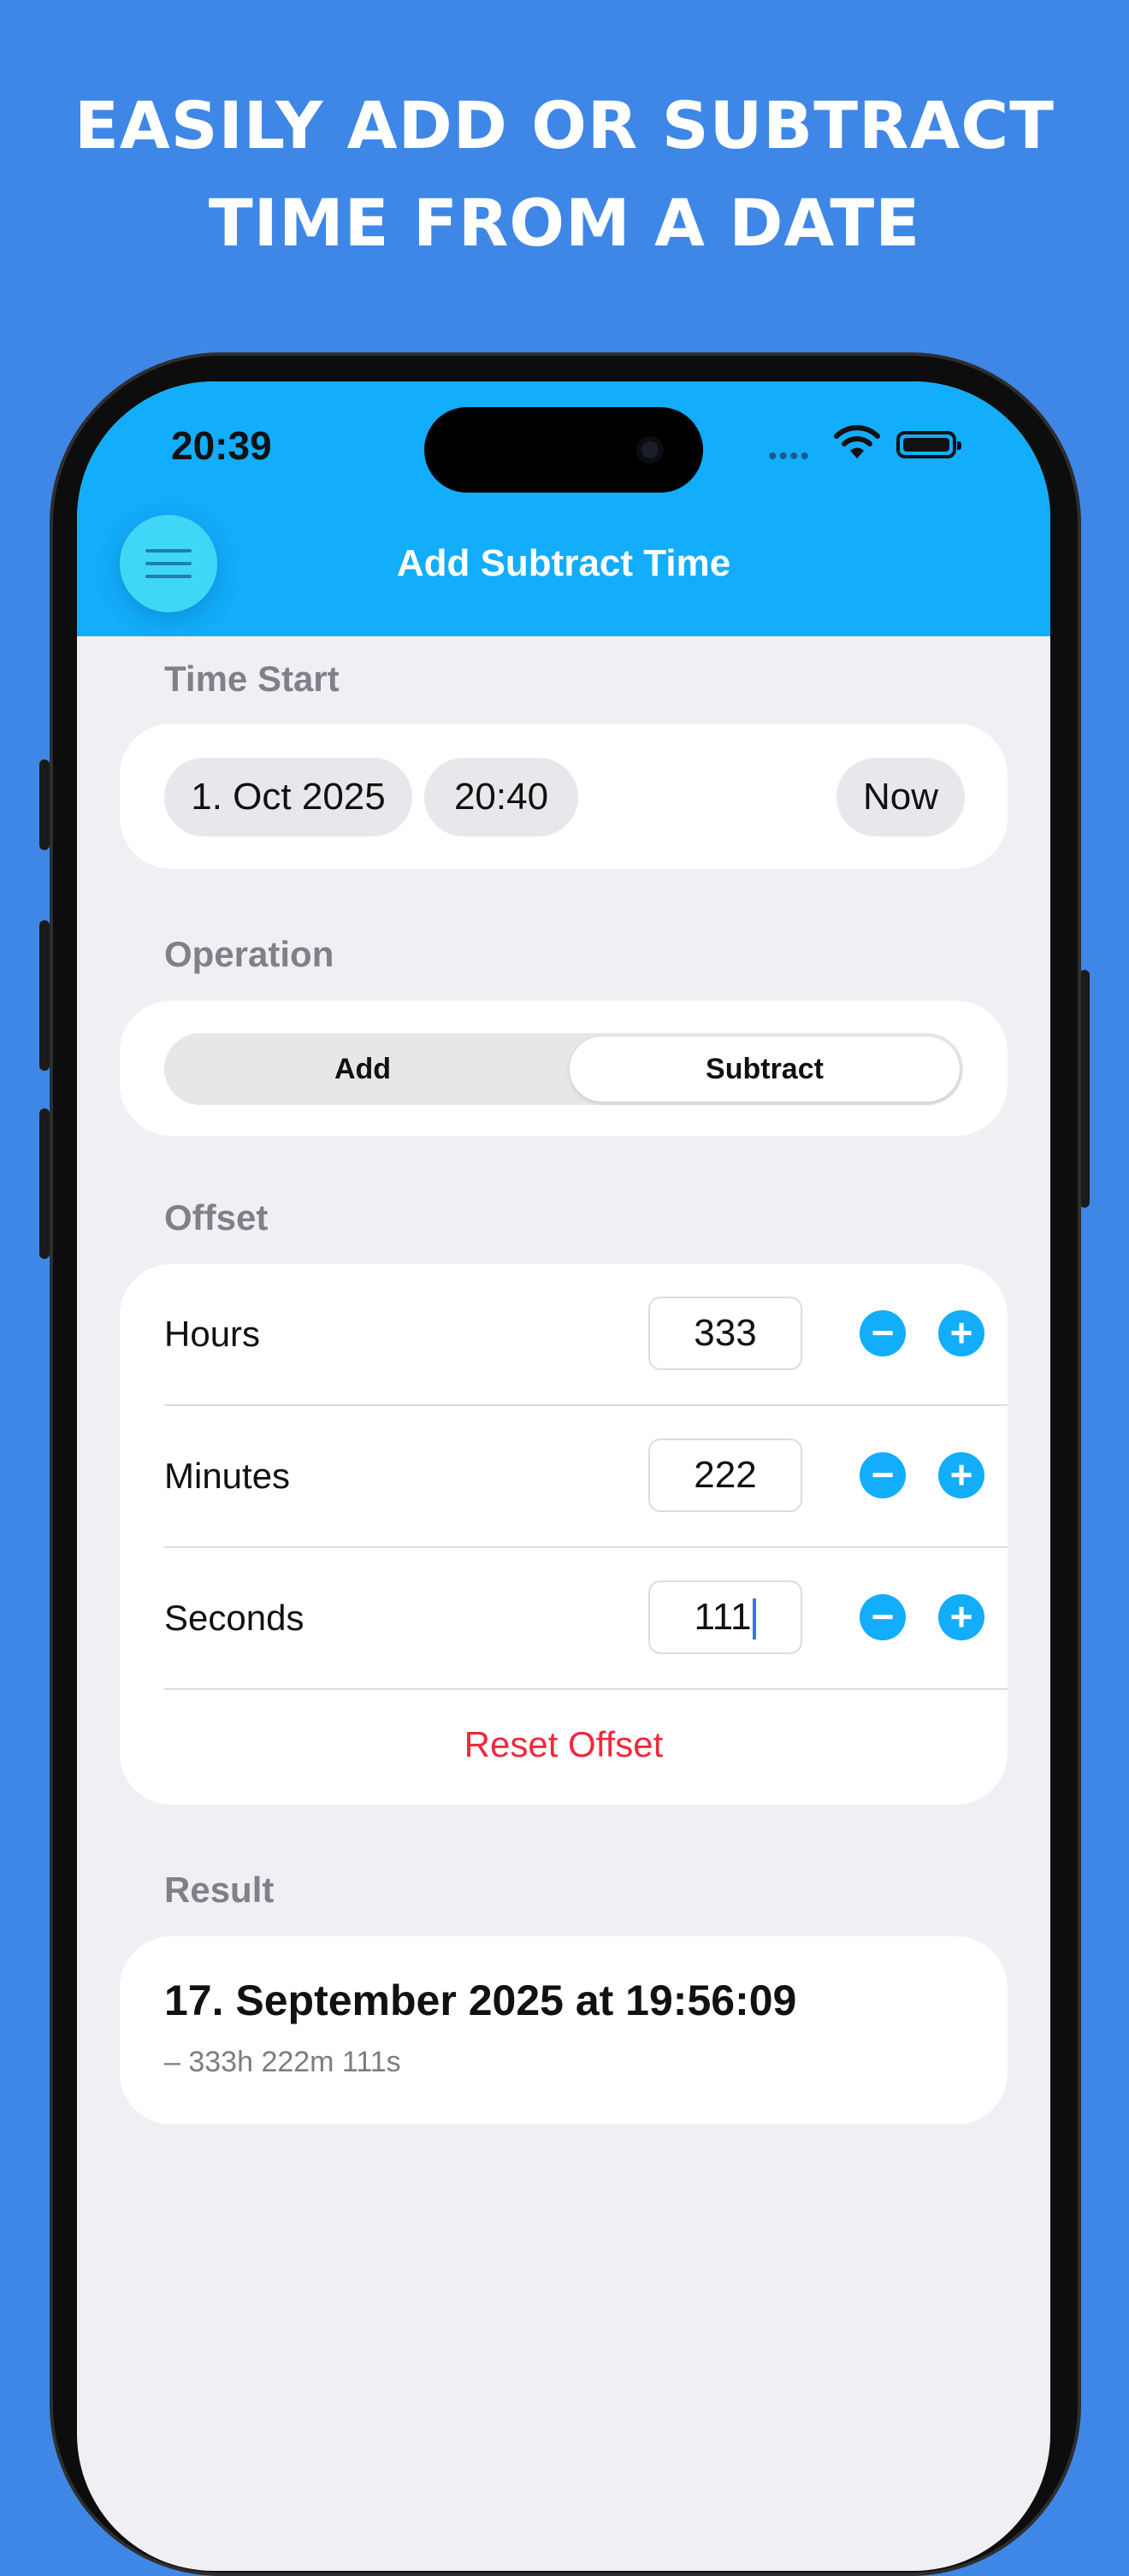 The height and width of the screenshot is (2576, 1129). Describe the element at coordinates (563, 563) in the screenshot. I see `nav-title: Add Subtract Time` at that location.